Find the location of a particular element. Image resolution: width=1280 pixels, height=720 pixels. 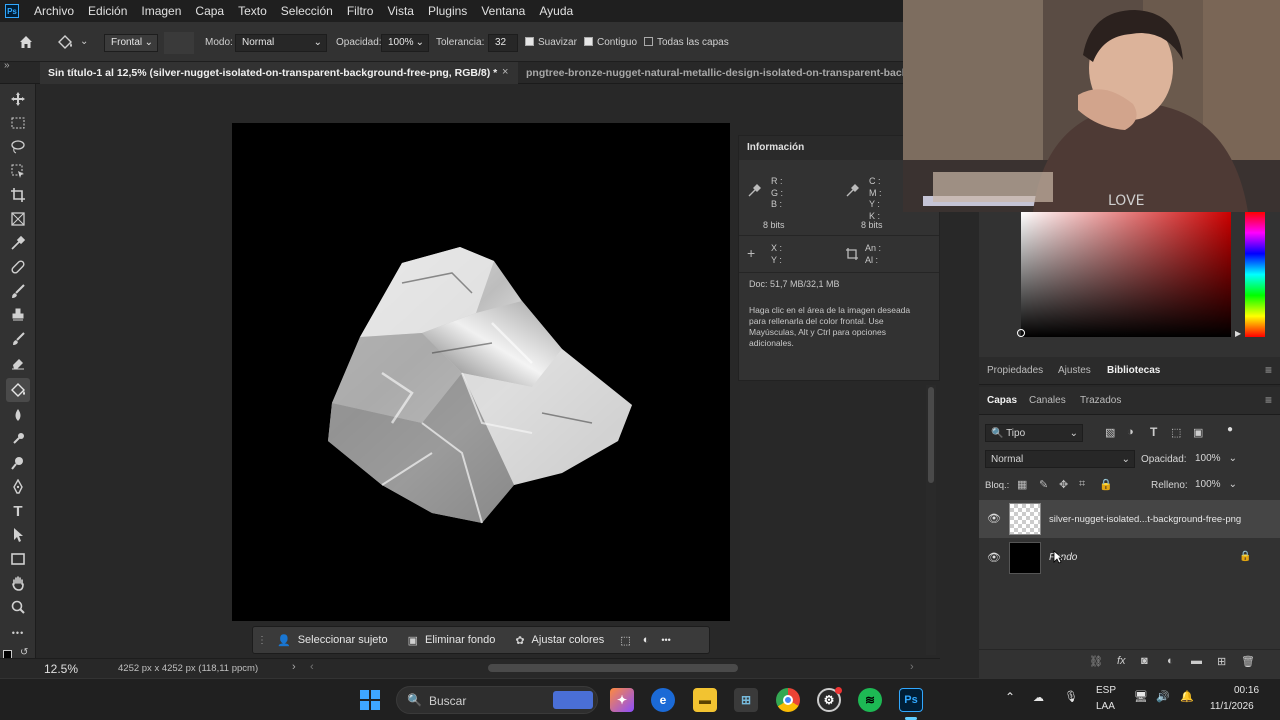

edge-browser-icon: e is located at coordinates (663, 700).